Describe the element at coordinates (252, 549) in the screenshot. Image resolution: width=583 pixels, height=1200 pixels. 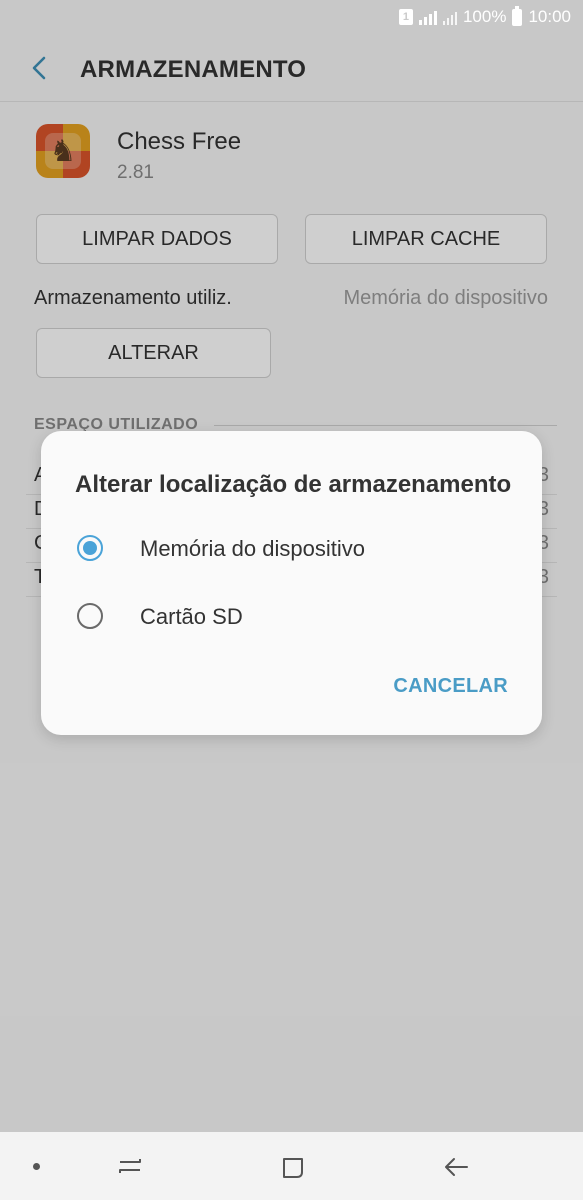
I see `option-label-device-memory: Memória do dispositivo` at that location.